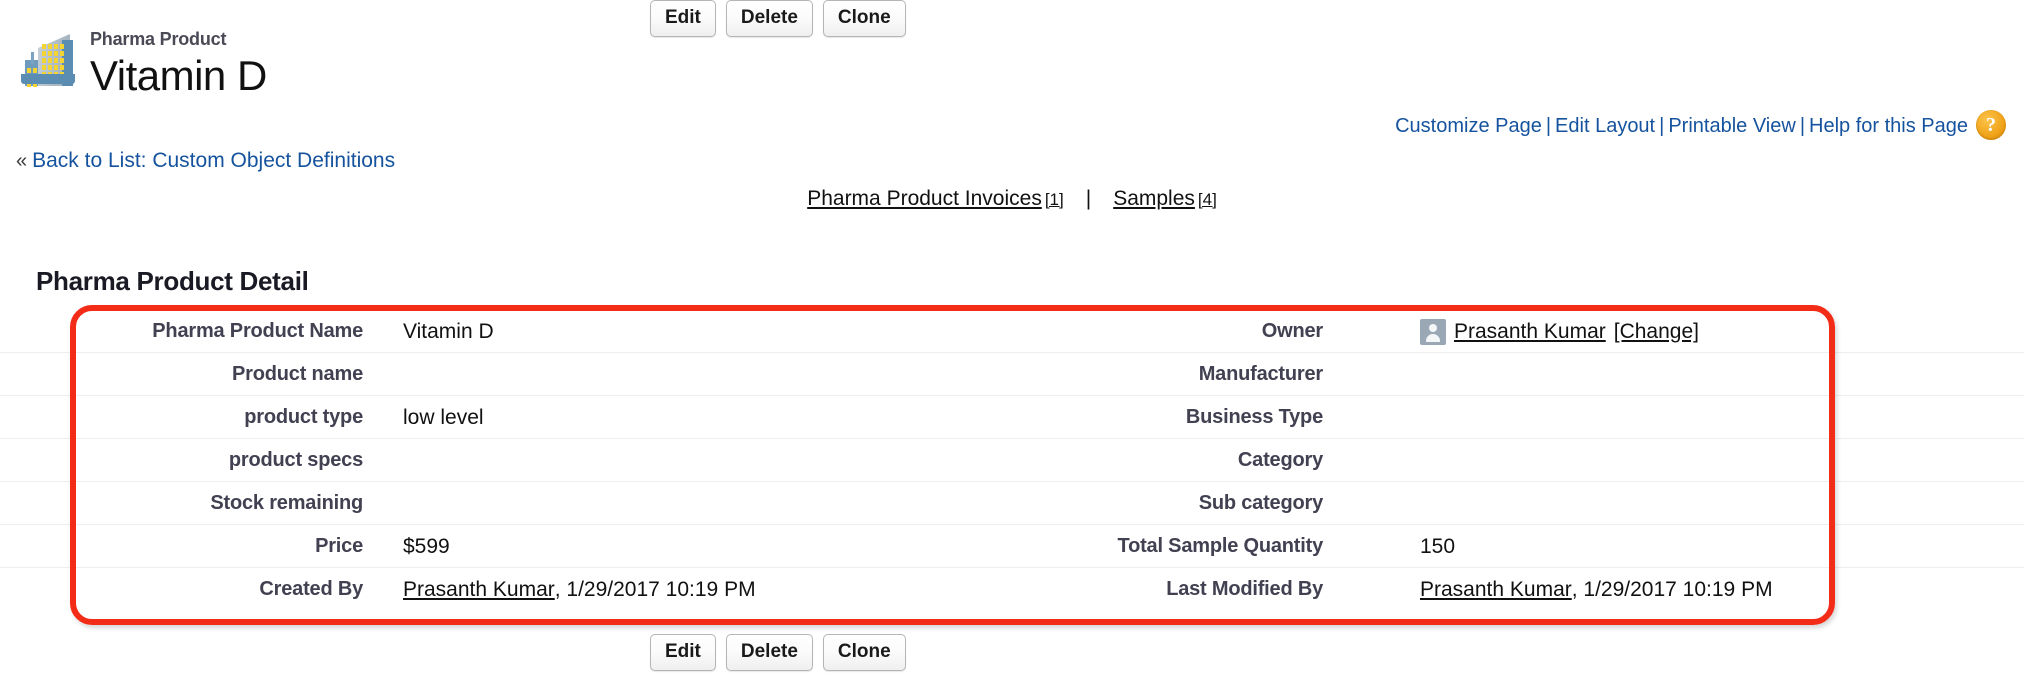 The image size is (2024, 680). What do you see at coordinates (1991, 125) in the screenshot?
I see `help-icon: ?` at bounding box center [1991, 125].